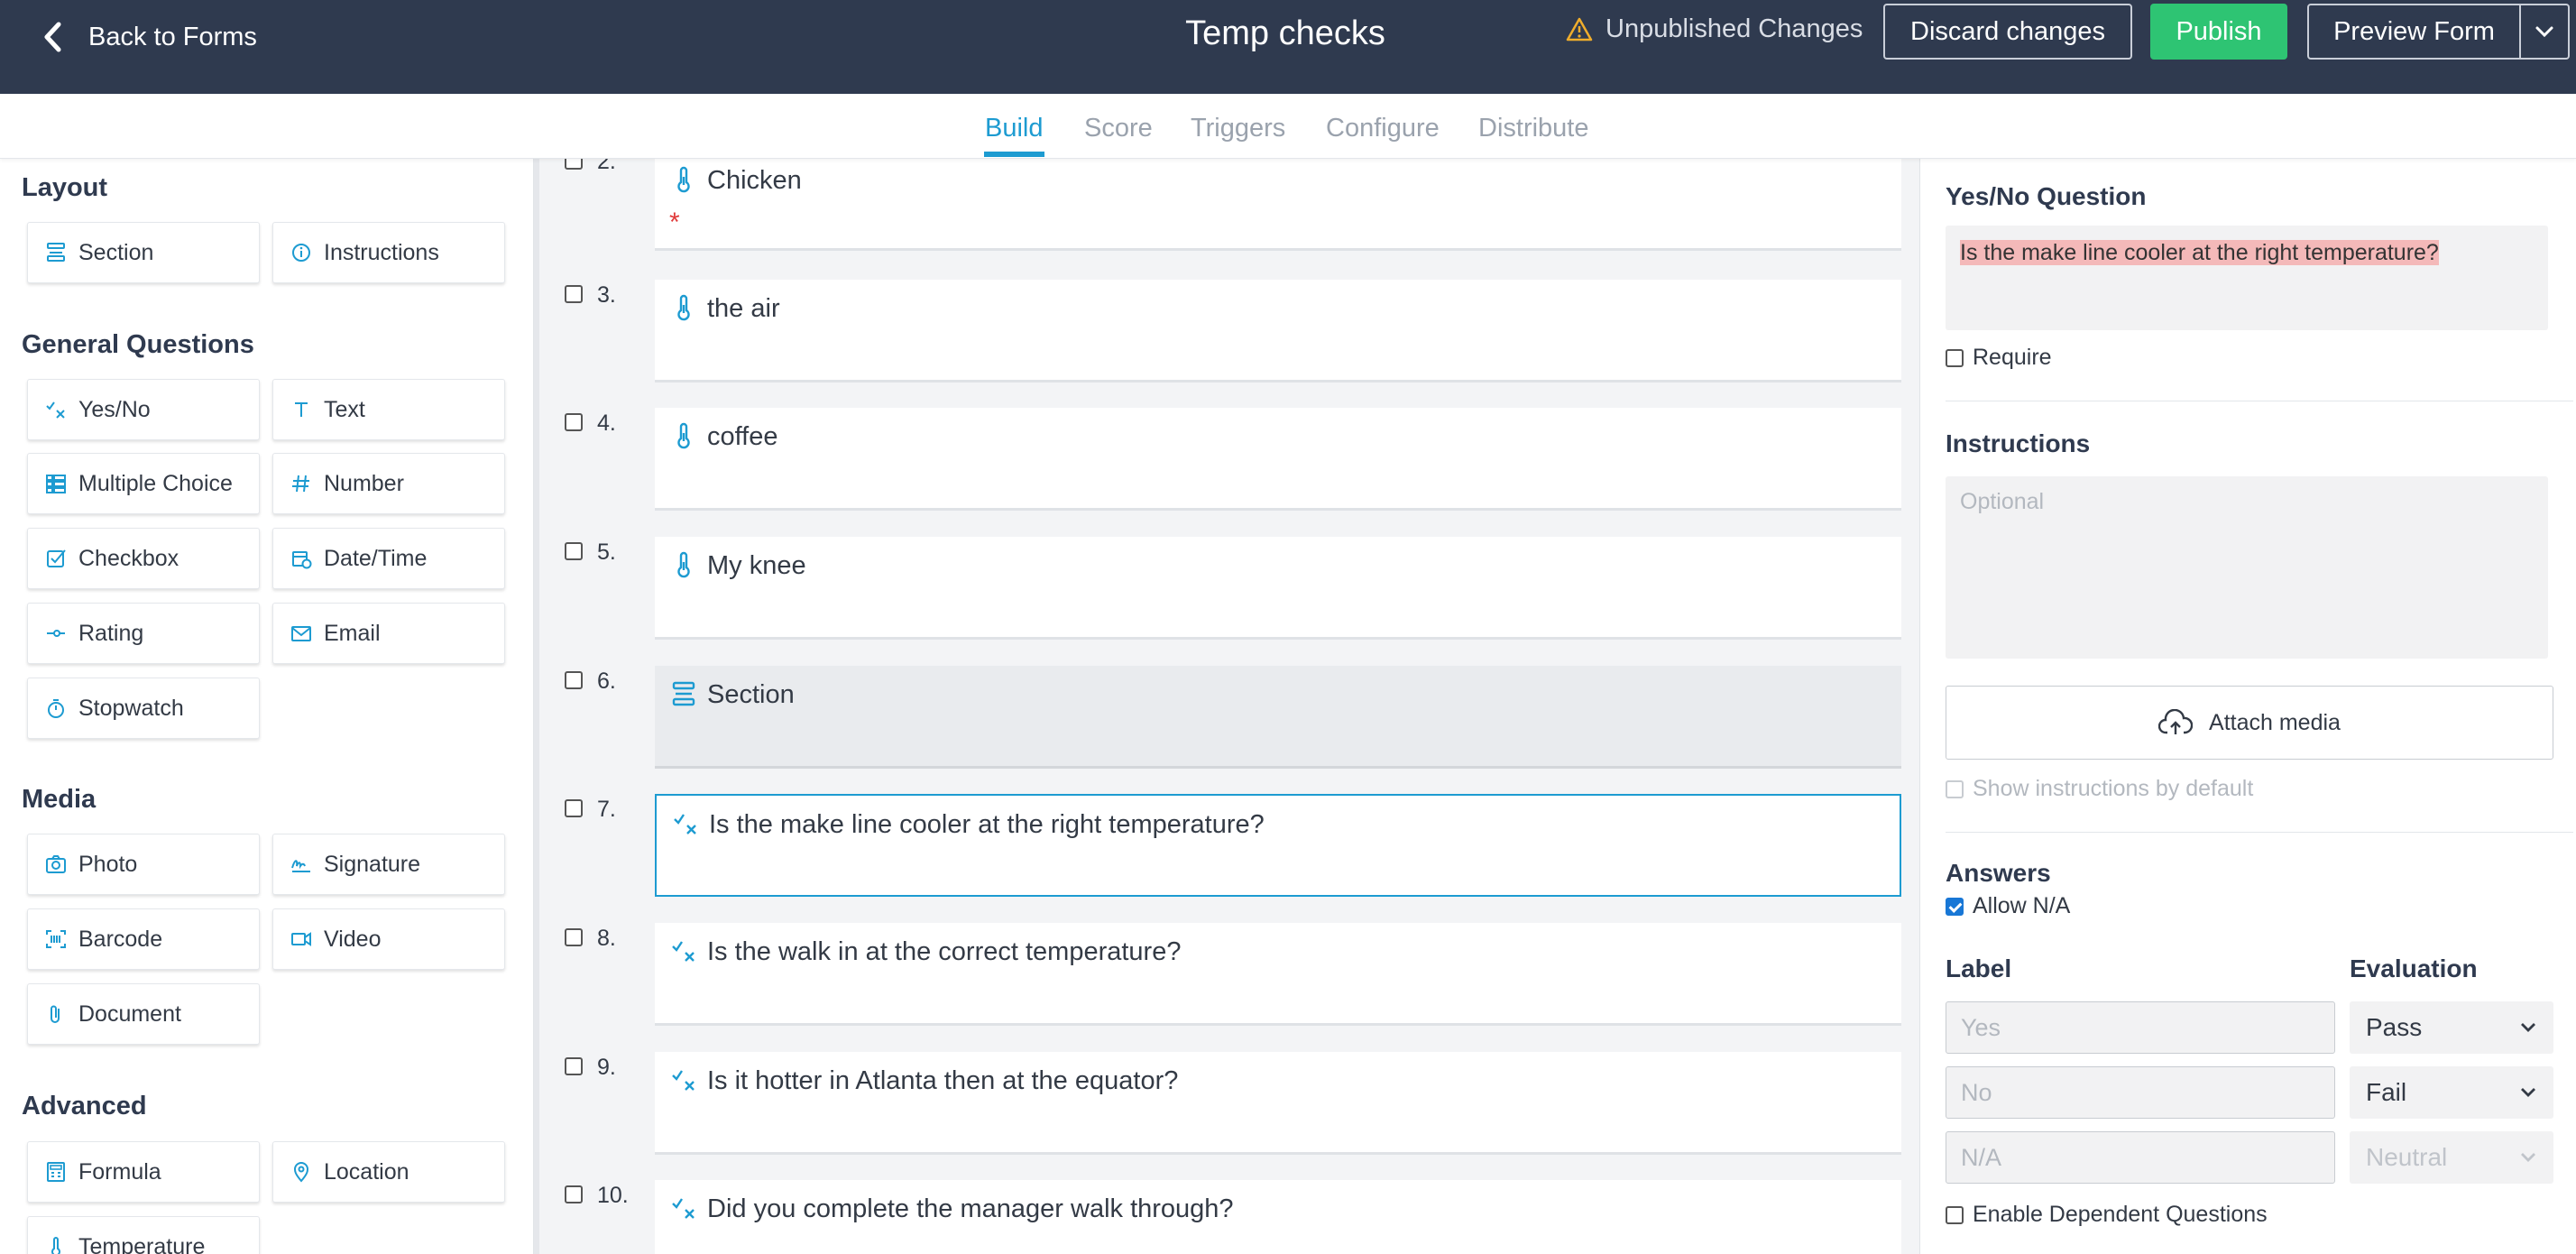 This screenshot has height=1254, width=2576. I want to click on enable-dependent-box, so click(1955, 1214).